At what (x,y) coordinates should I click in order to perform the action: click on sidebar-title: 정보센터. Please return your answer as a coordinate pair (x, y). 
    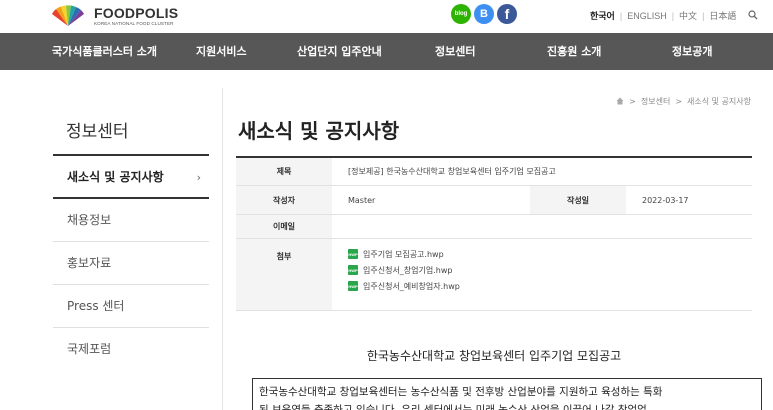
    Looking at the image, I should click on (97, 132).